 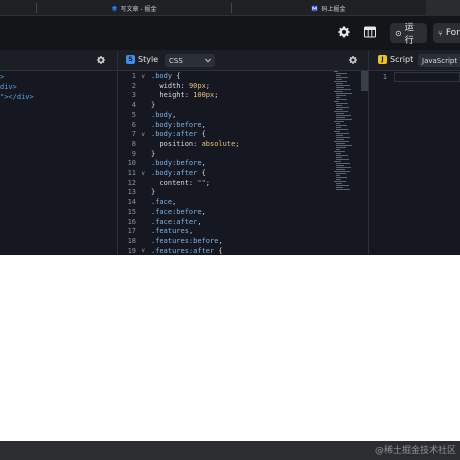 I want to click on line-number: 14, so click(x=131, y=202).